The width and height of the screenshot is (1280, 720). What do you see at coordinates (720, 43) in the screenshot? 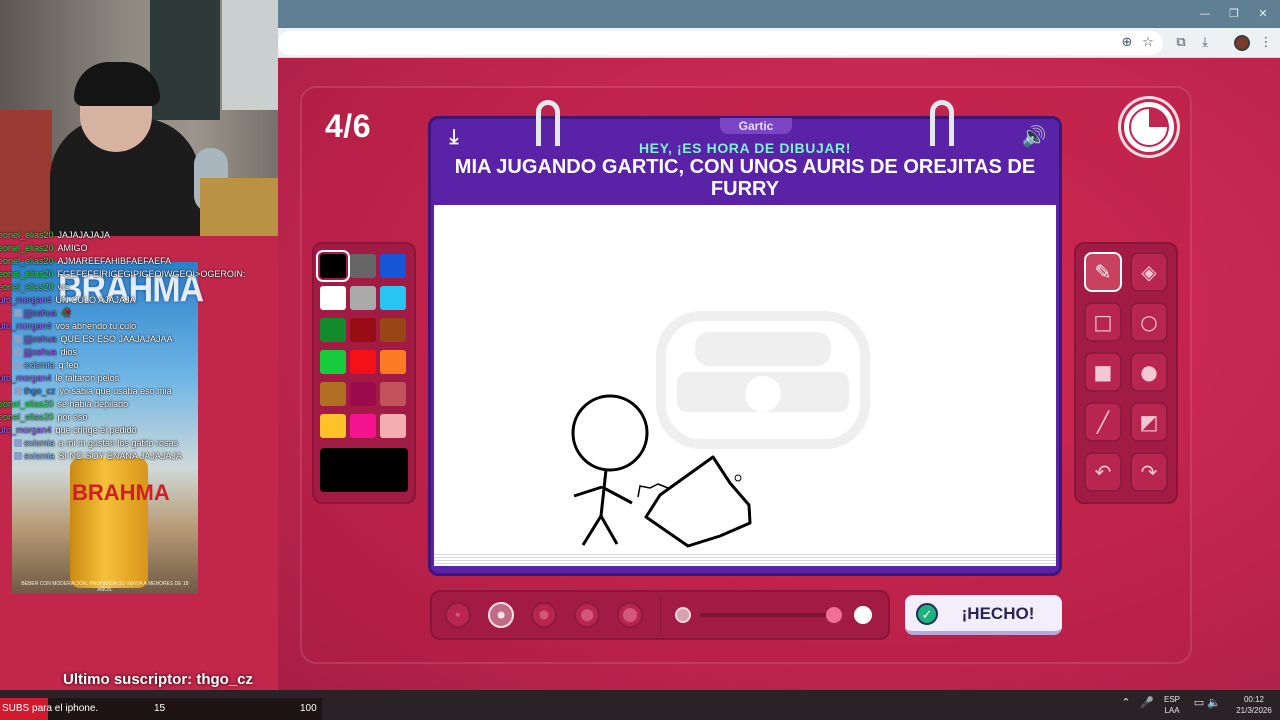
I see `address-bar` at bounding box center [720, 43].